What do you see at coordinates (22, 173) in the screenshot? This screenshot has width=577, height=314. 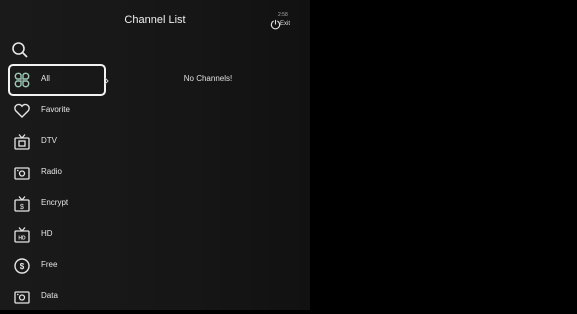 I see `radio-icon` at bounding box center [22, 173].